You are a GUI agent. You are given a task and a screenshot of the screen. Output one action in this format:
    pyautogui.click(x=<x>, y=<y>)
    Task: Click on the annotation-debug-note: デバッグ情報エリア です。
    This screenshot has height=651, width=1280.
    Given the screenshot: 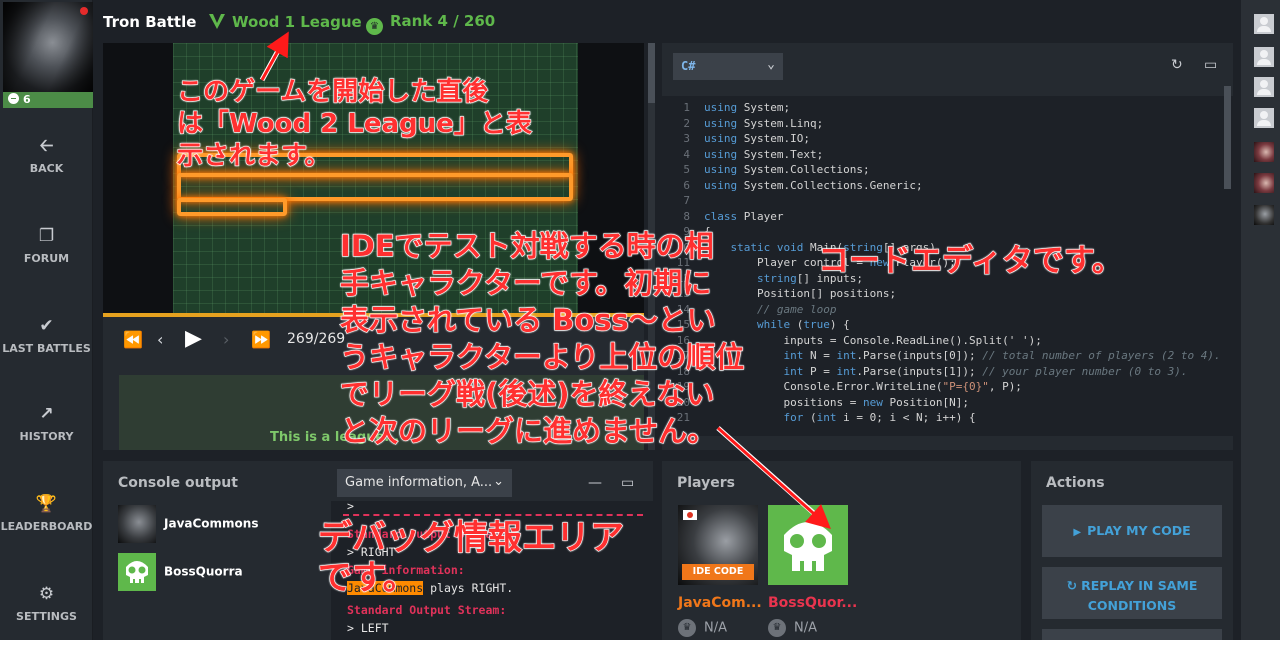 What is the action you would take?
    pyautogui.click(x=470, y=557)
    